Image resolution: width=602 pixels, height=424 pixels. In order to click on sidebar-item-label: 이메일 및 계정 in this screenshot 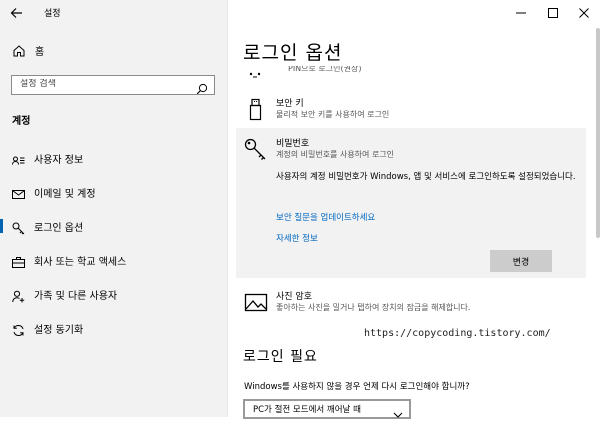, I will do `click(65, 194)`.